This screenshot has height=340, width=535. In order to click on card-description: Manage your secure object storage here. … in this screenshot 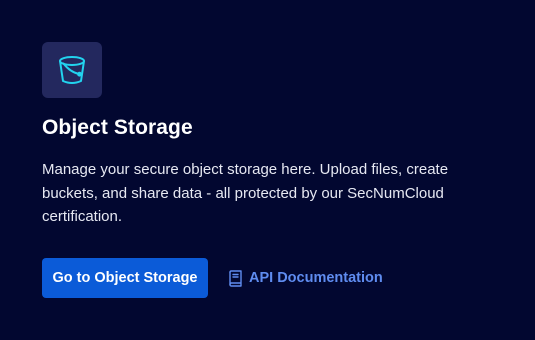, I will do `click(245, 193)`.